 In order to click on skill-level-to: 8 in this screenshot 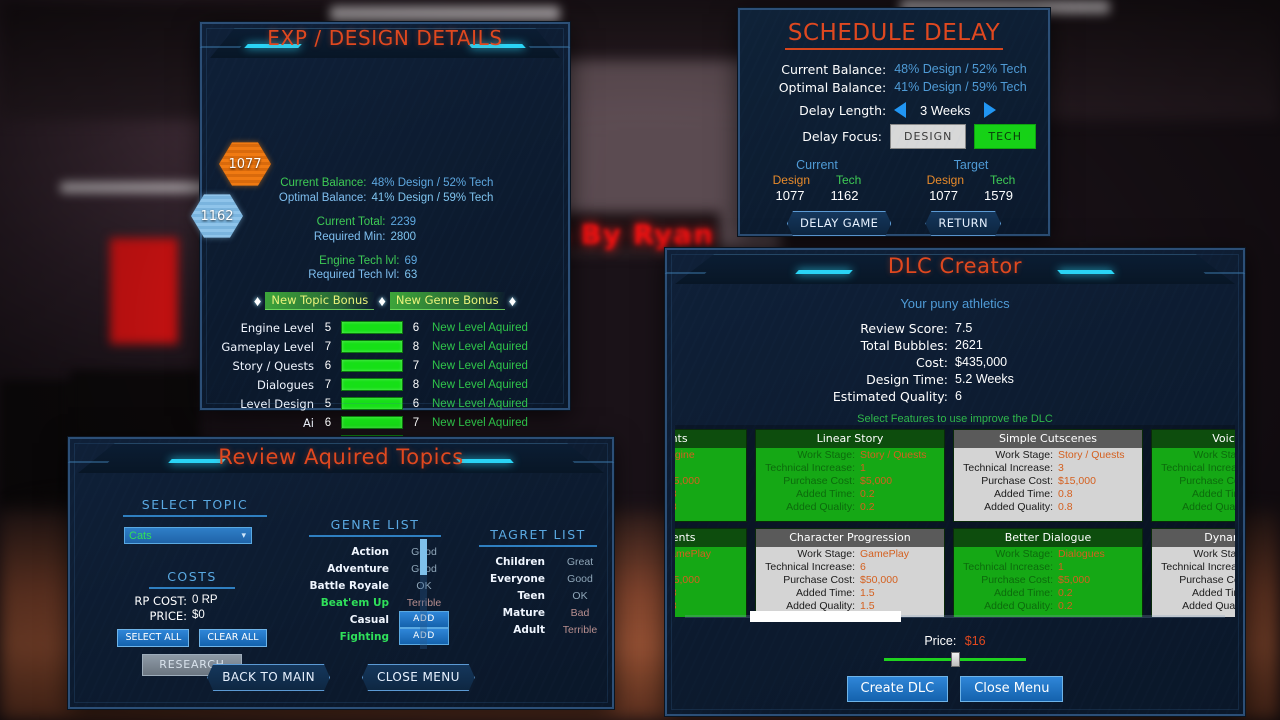, I will do `click(416, 346)`.